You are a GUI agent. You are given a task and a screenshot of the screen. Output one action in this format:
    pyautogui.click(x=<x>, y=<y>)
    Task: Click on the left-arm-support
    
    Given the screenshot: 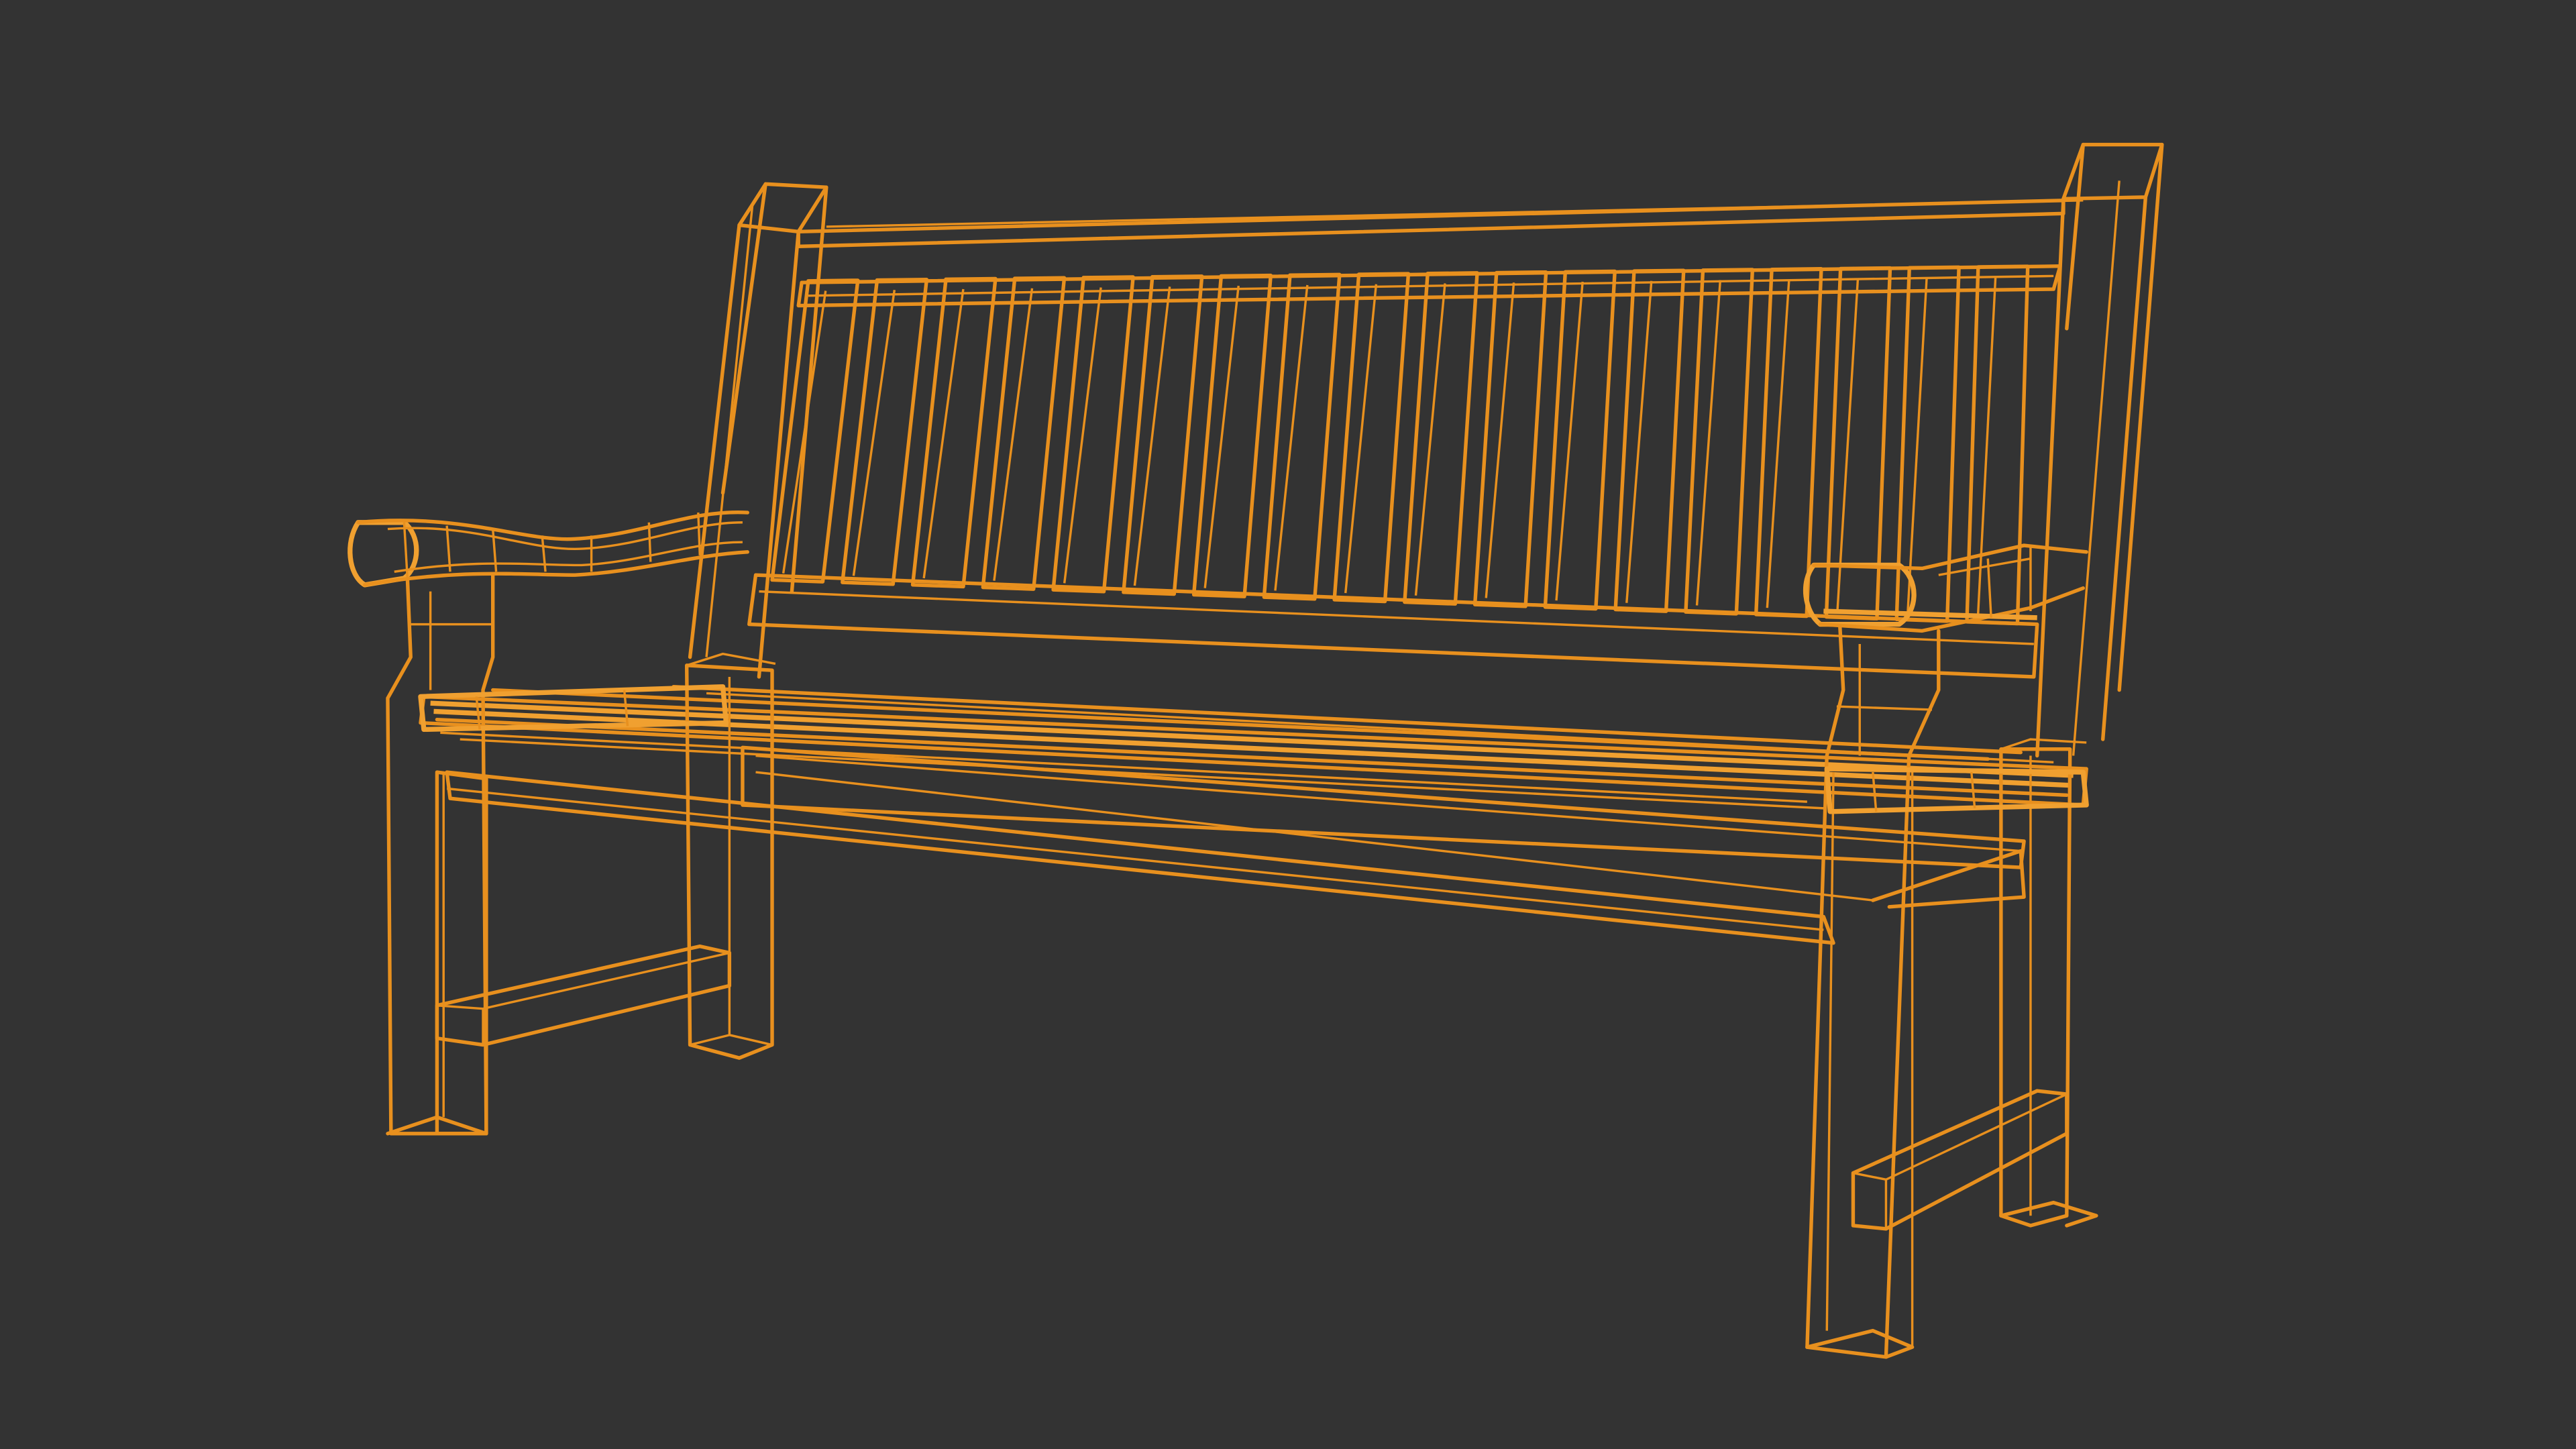 What is the action you would take?
    pyautogui.click(x=440, y=854)
    